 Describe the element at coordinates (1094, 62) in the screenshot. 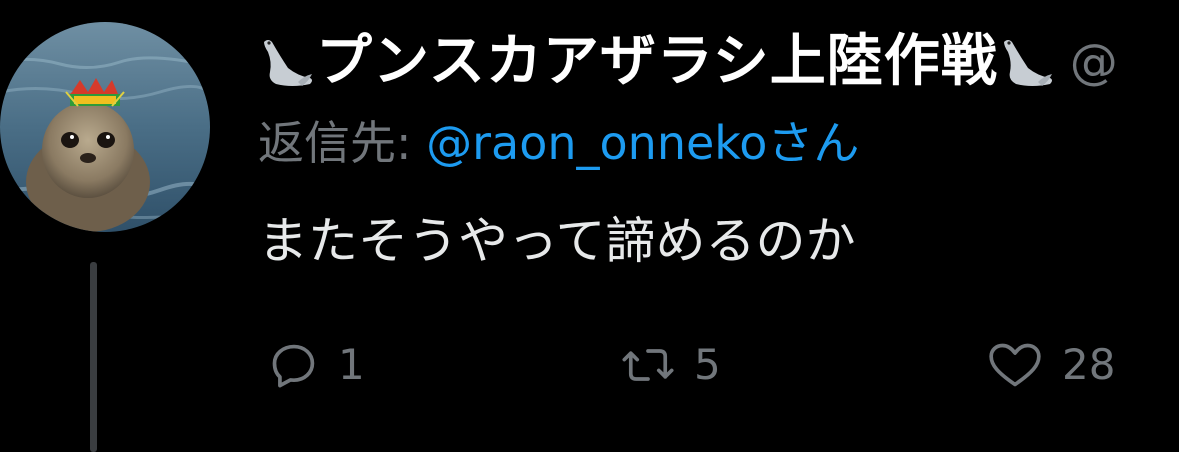

I see `user-handle: @` at that location.